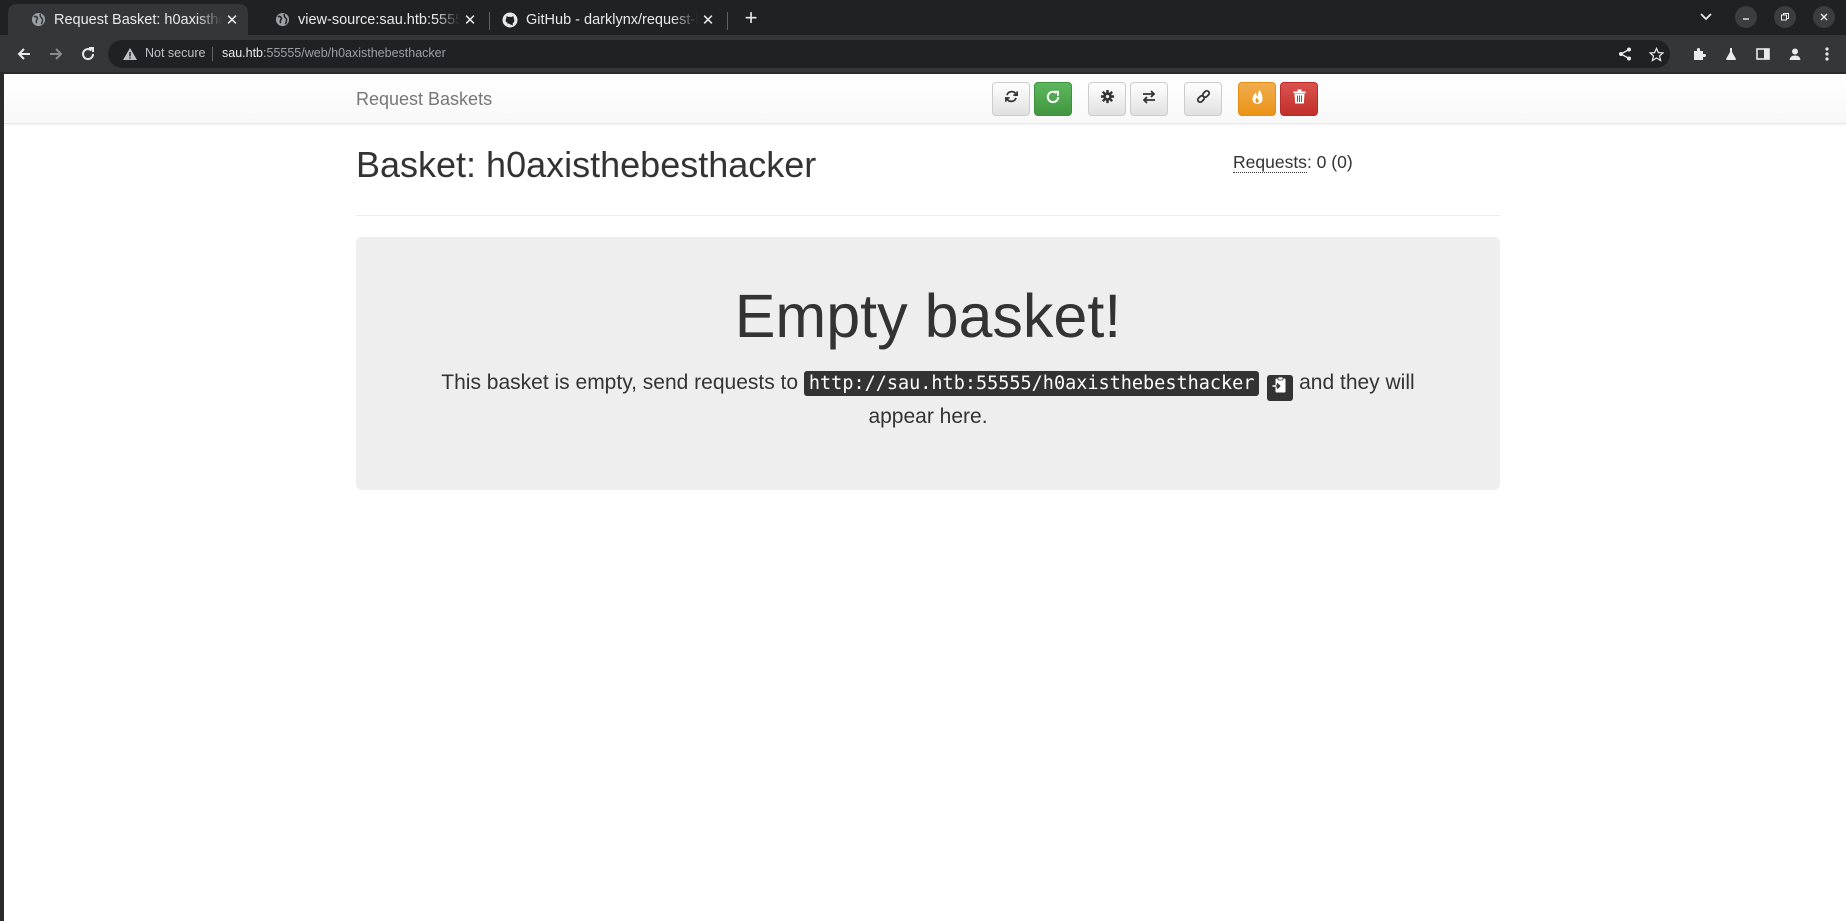 The width and height of the screenshot is (1846, 921). Describe the element at coordinates (1031, 383) in the screenshot. I see `basket-url-code: http://sau.htb:55555/h0axisthebesthacker` at that location.